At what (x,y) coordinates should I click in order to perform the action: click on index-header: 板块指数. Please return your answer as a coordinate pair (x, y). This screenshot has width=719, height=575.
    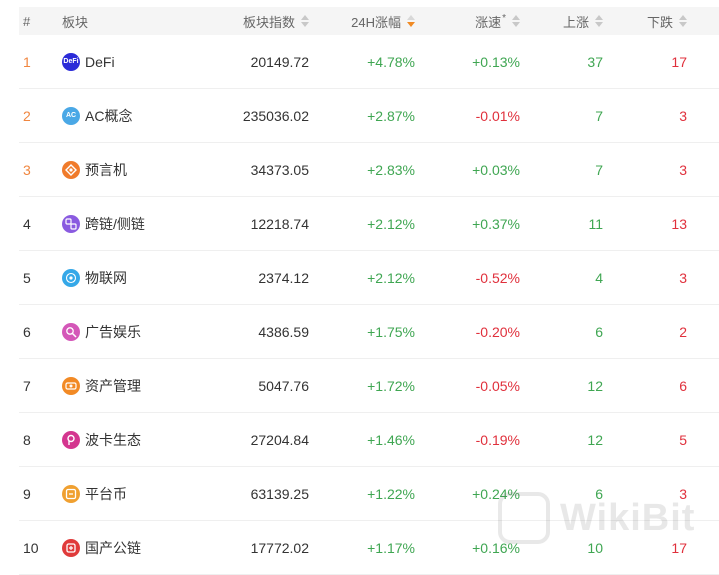
    Looking at the image, I should click on (259, 21).